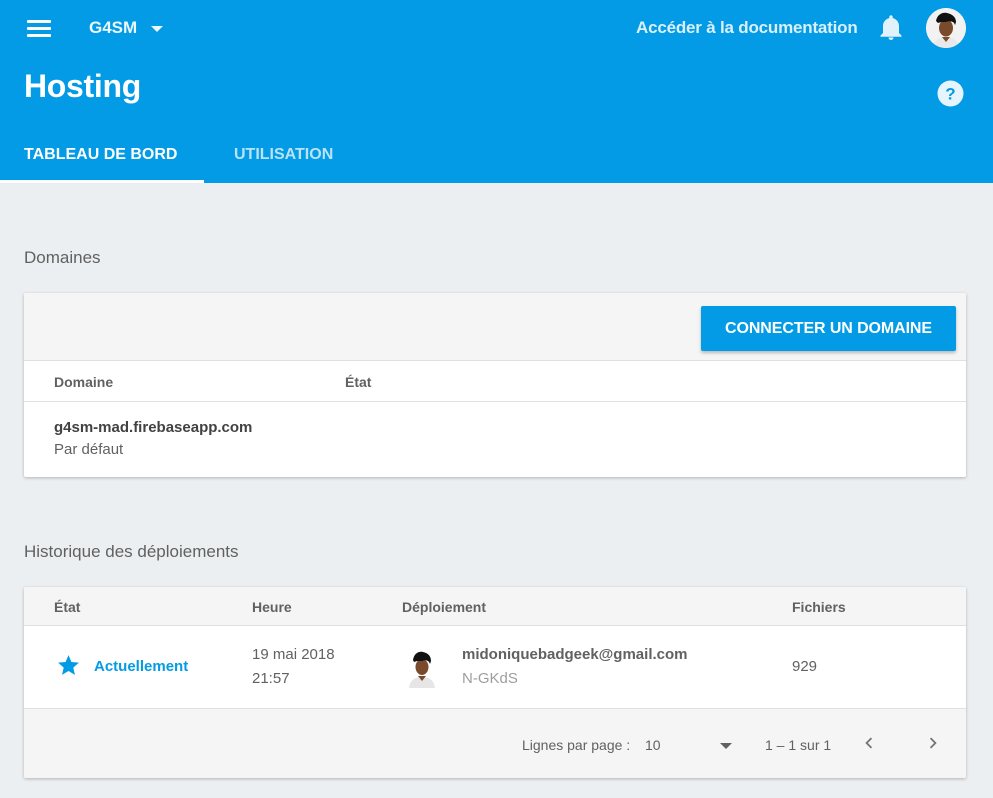 This screenshot has width=993, height=798. Describe the element at coordinates (39, 29) in the screenshot. I see `menu-icon` at that location.